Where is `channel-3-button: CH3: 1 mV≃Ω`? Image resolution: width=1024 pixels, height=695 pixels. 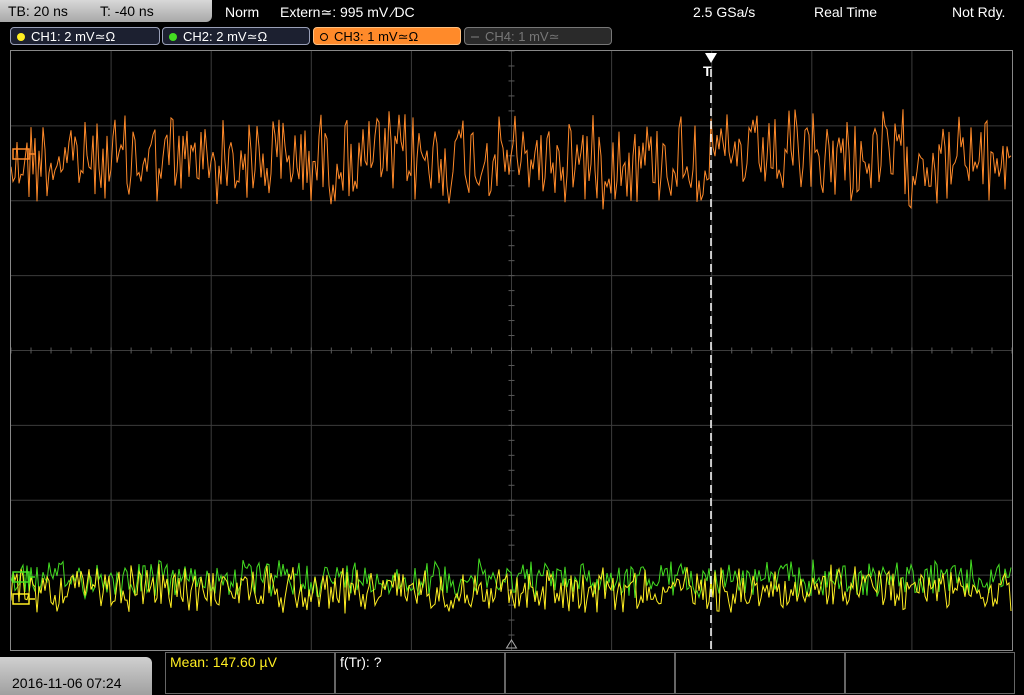
channel-3-button: CH3: 1 mV≃Ω is located at coordinates (387, 36).